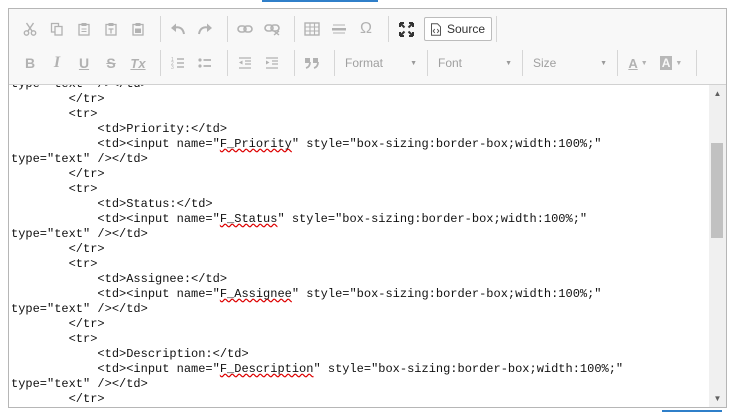  What do you see at coordinates (320, 1) in the screenshot?
I see `top-accent-strip` at bounding box center [320, 1].